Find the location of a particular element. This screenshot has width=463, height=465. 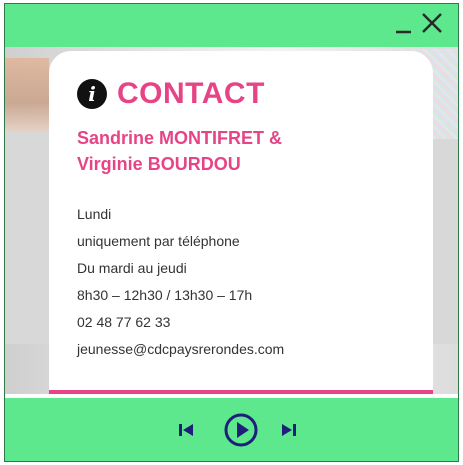

schedule-note-1: uniquement par téléphone is located at coordinates (158, 241).